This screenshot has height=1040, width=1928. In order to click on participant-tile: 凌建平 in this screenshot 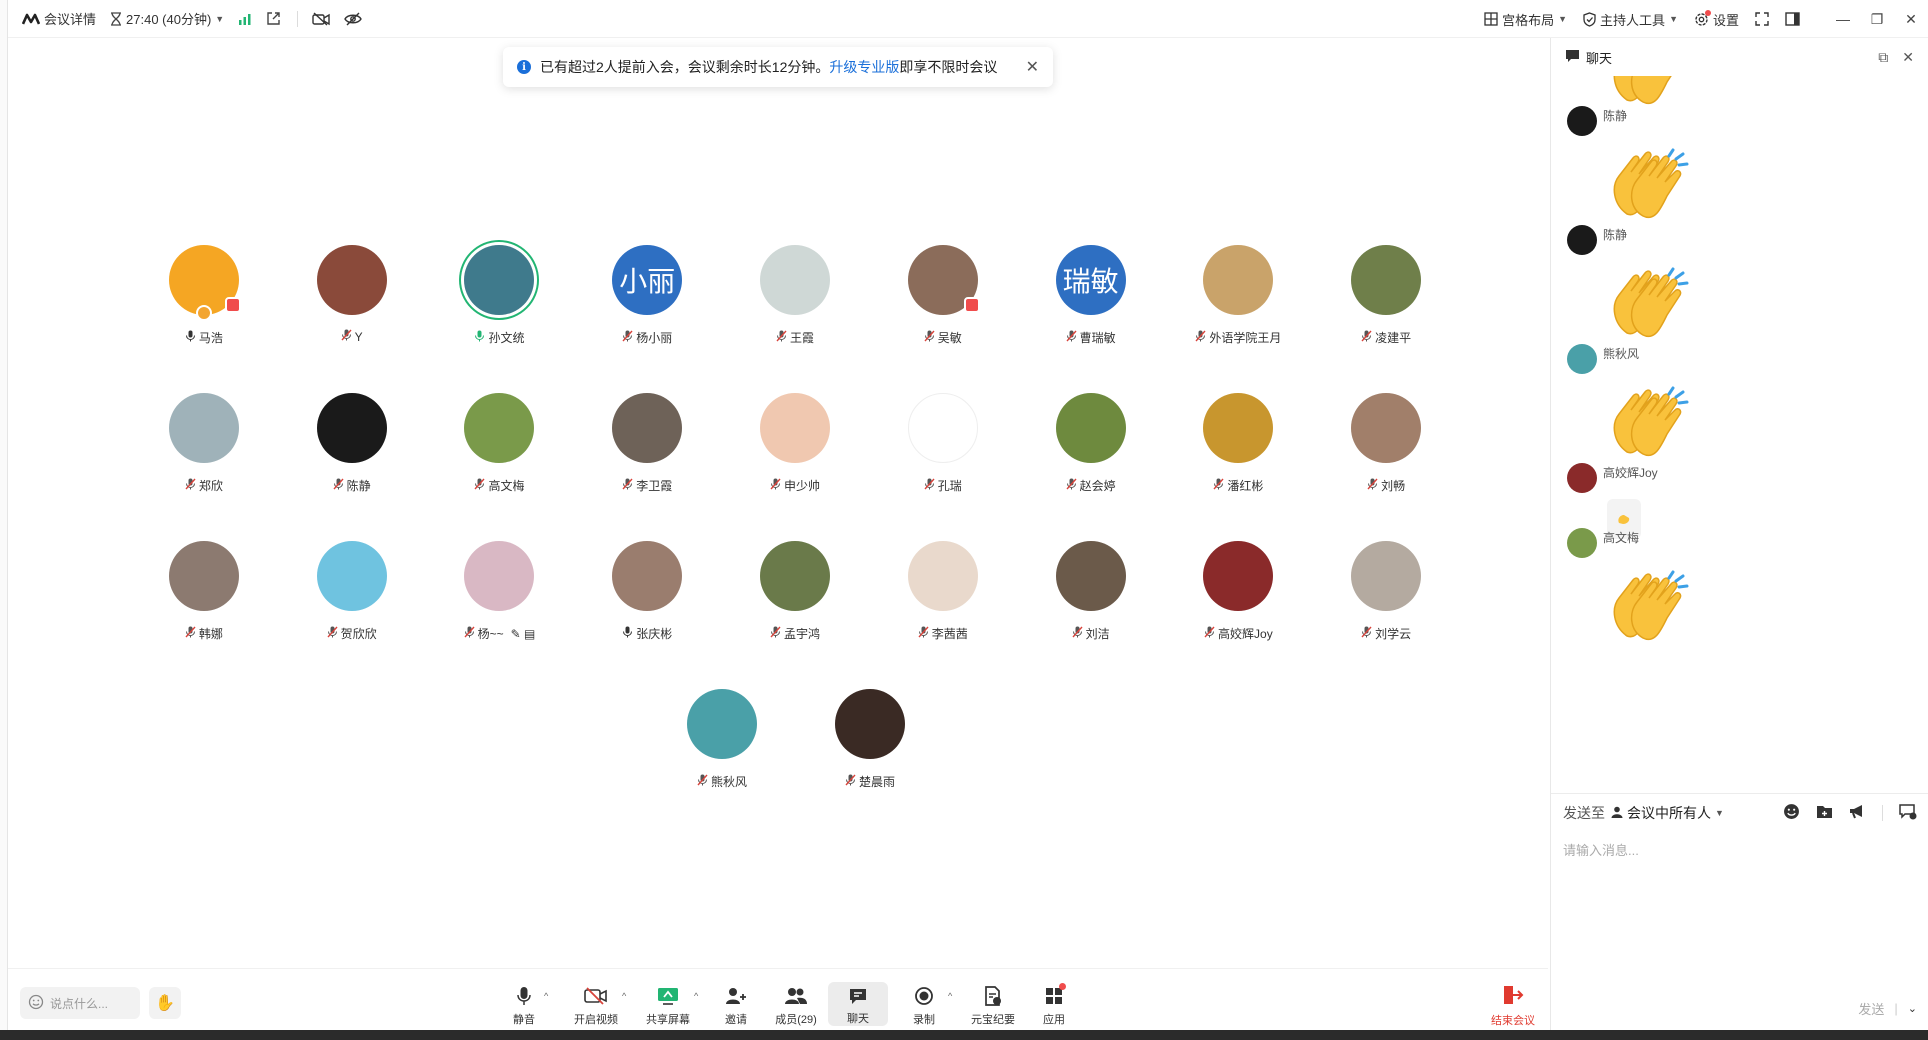, I will do `click(1386, 319)`.